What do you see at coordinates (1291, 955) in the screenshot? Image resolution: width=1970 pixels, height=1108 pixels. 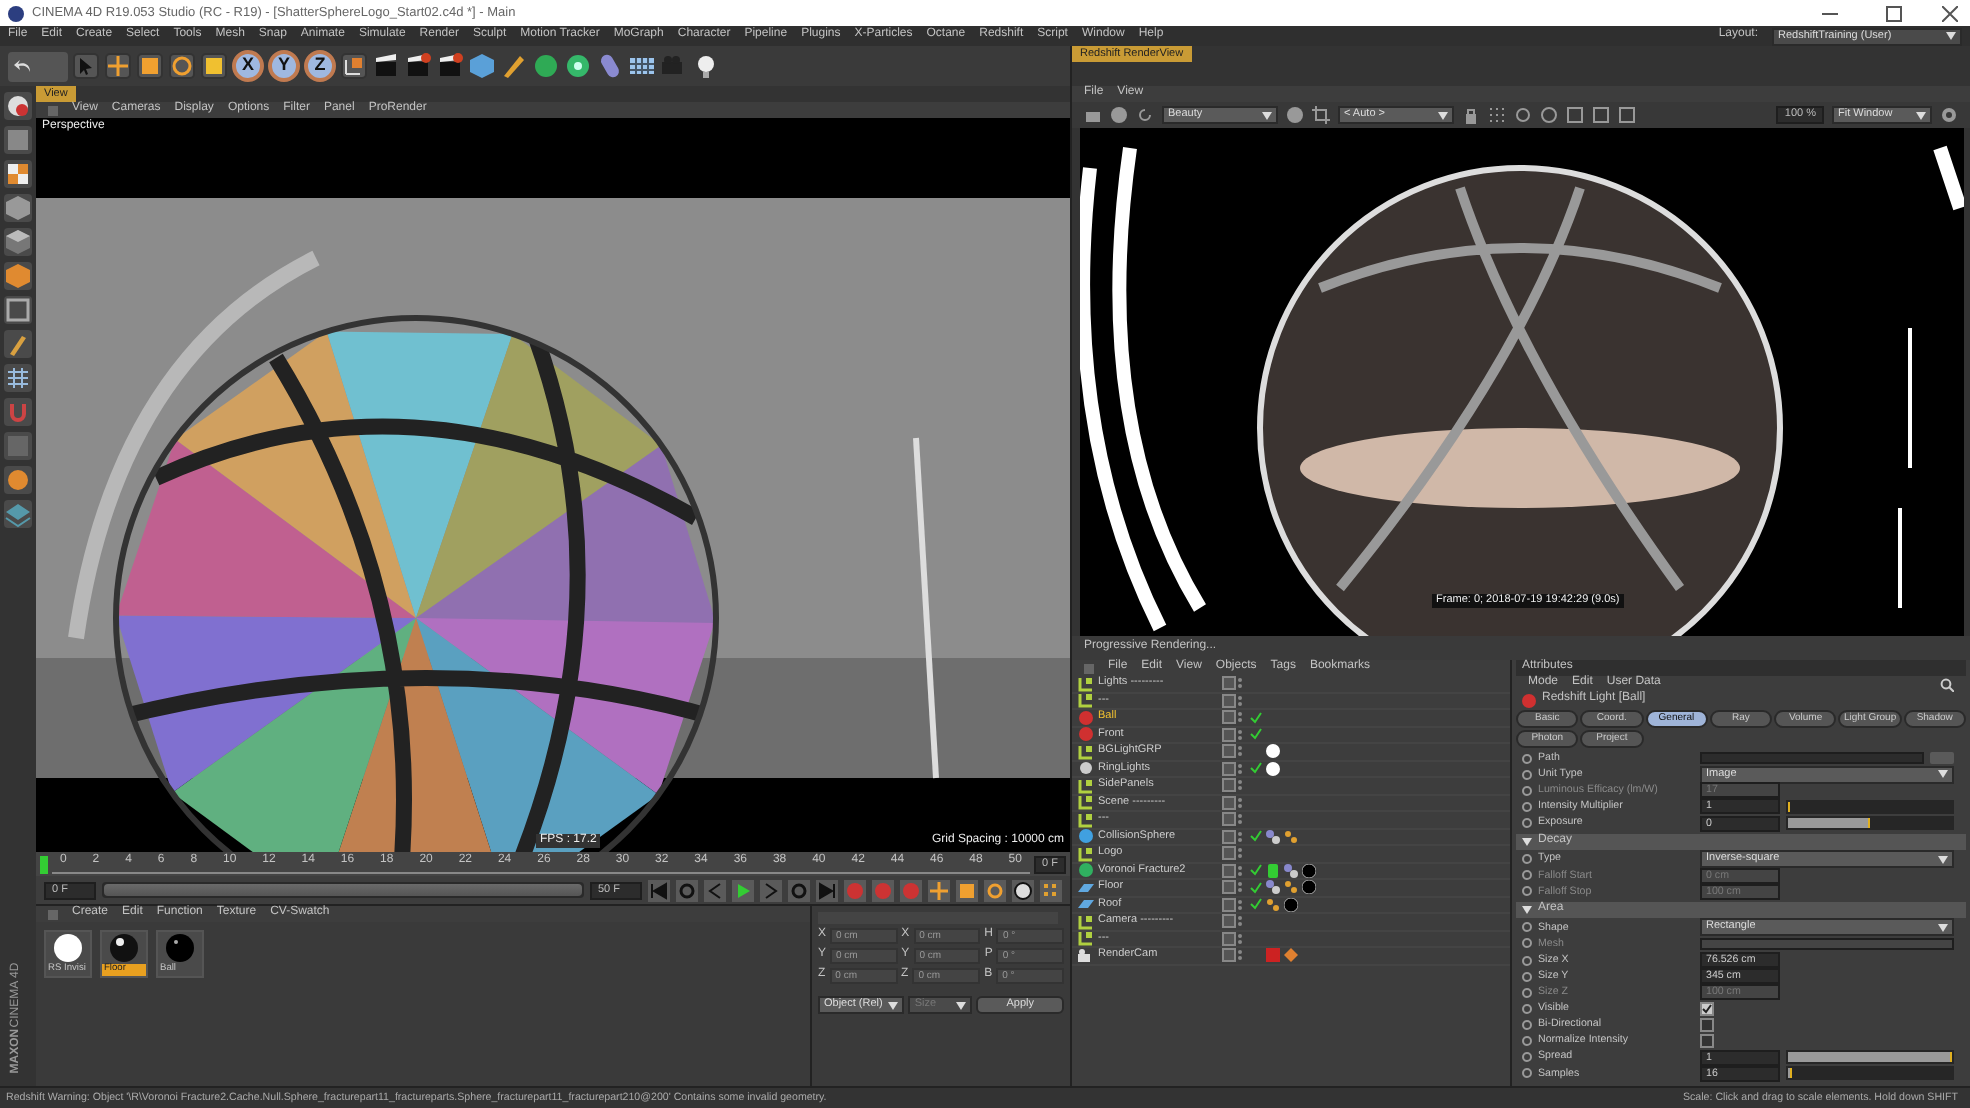 I see `target-tag-icon` at bounding box center [1291, 955].